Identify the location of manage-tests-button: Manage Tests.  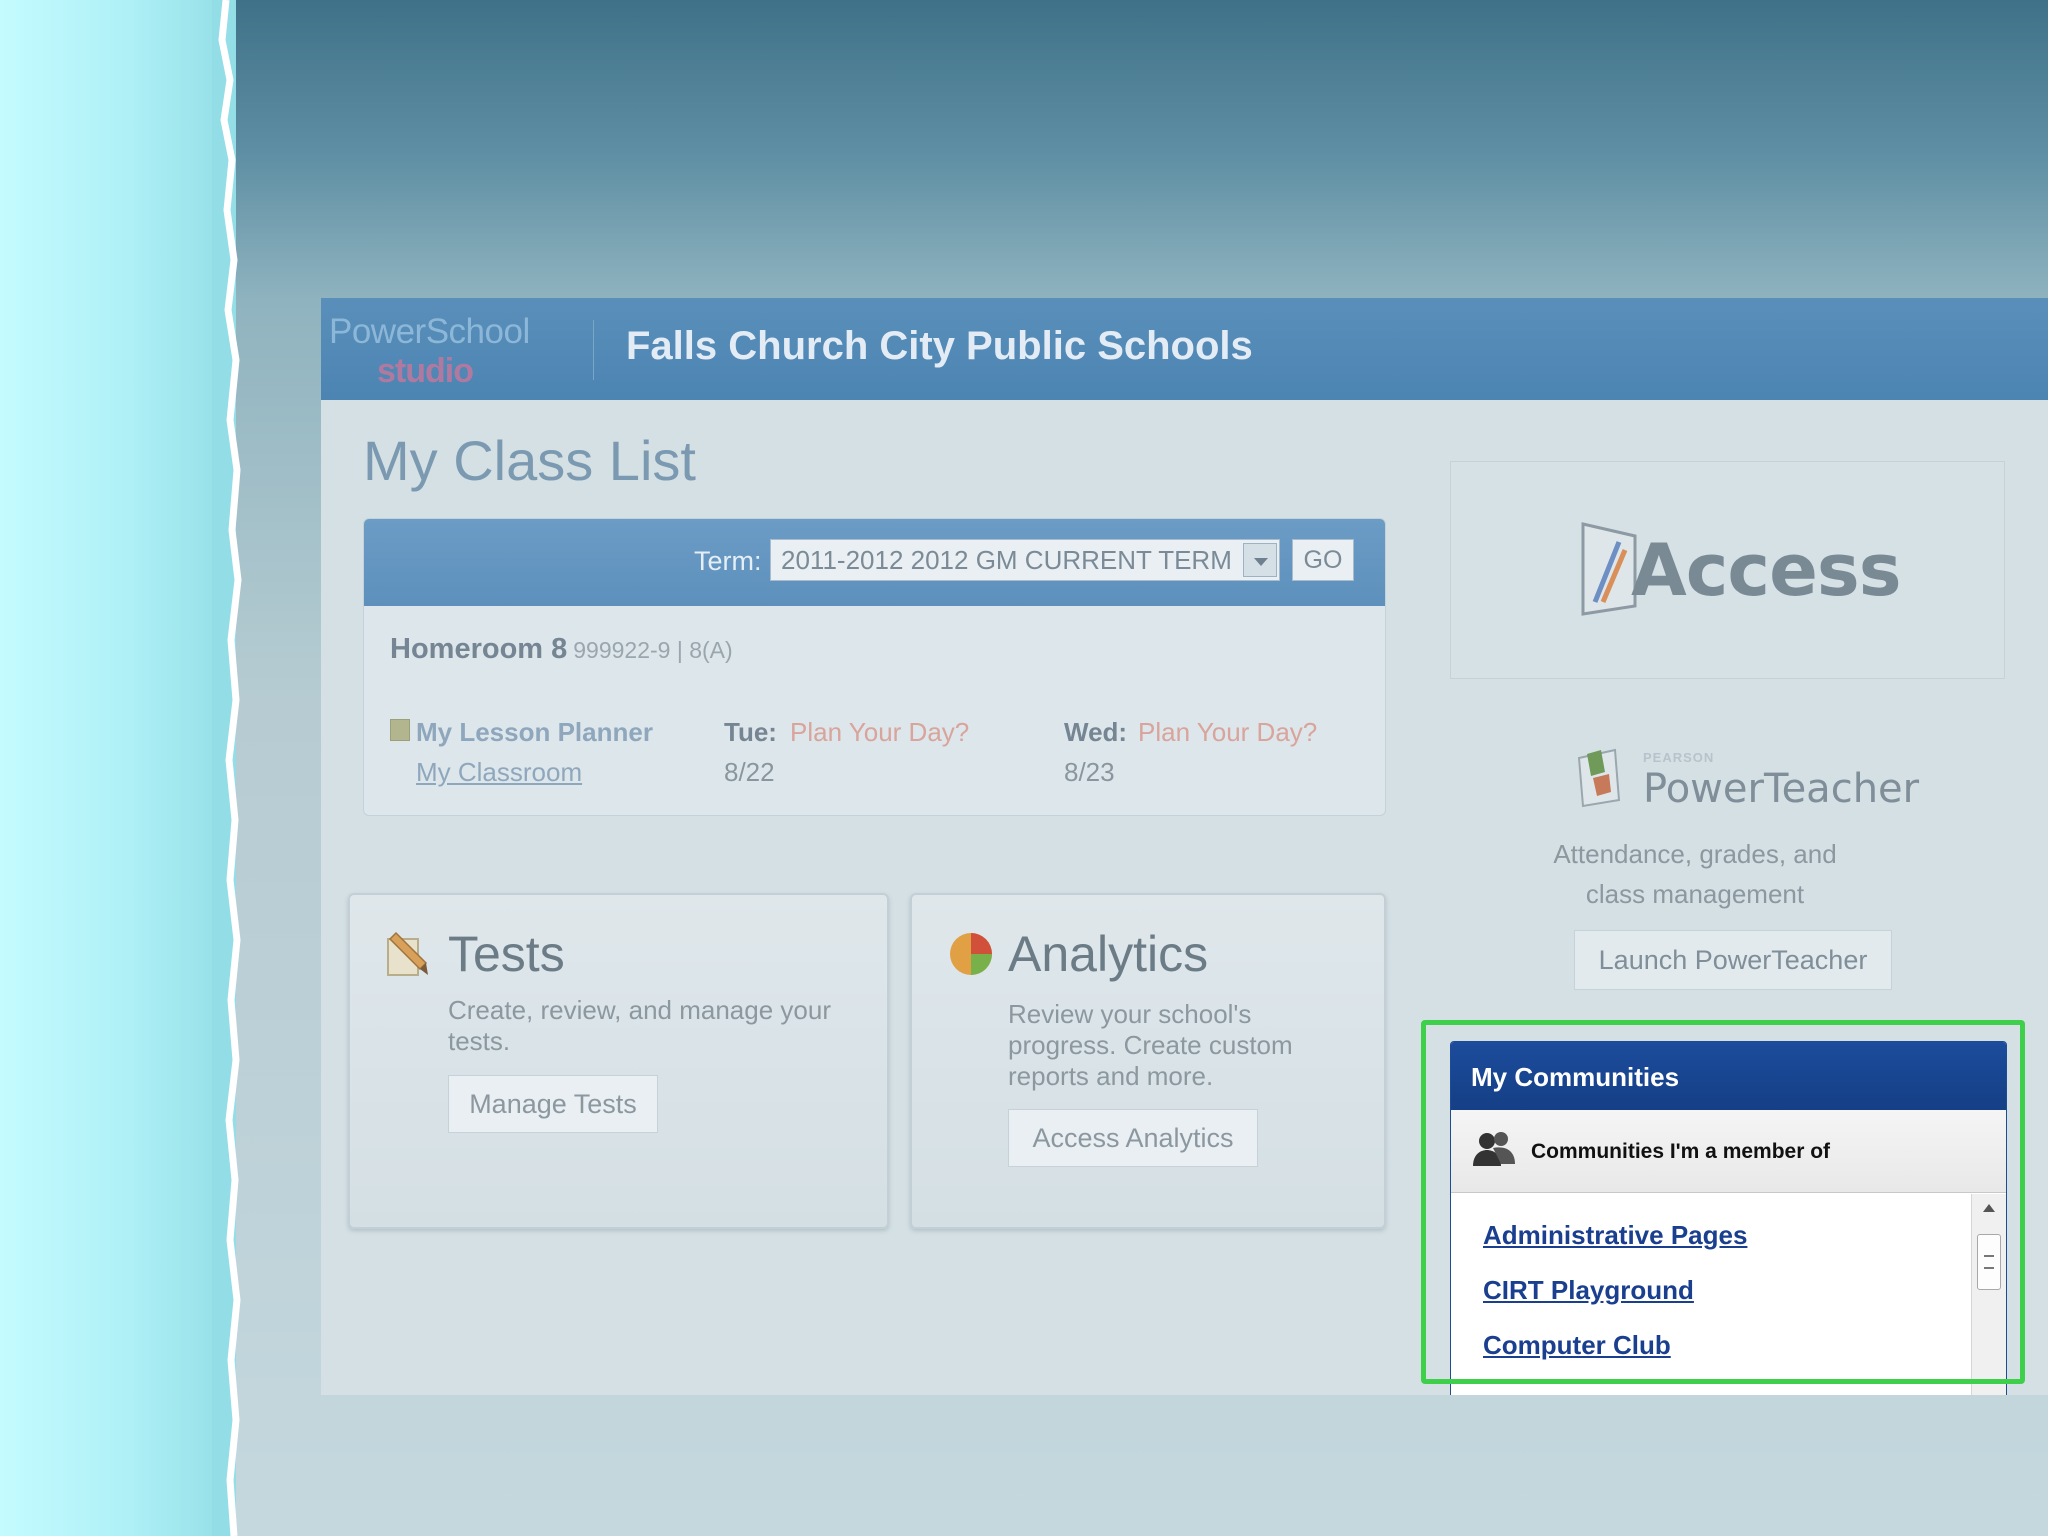
(553, 1104).